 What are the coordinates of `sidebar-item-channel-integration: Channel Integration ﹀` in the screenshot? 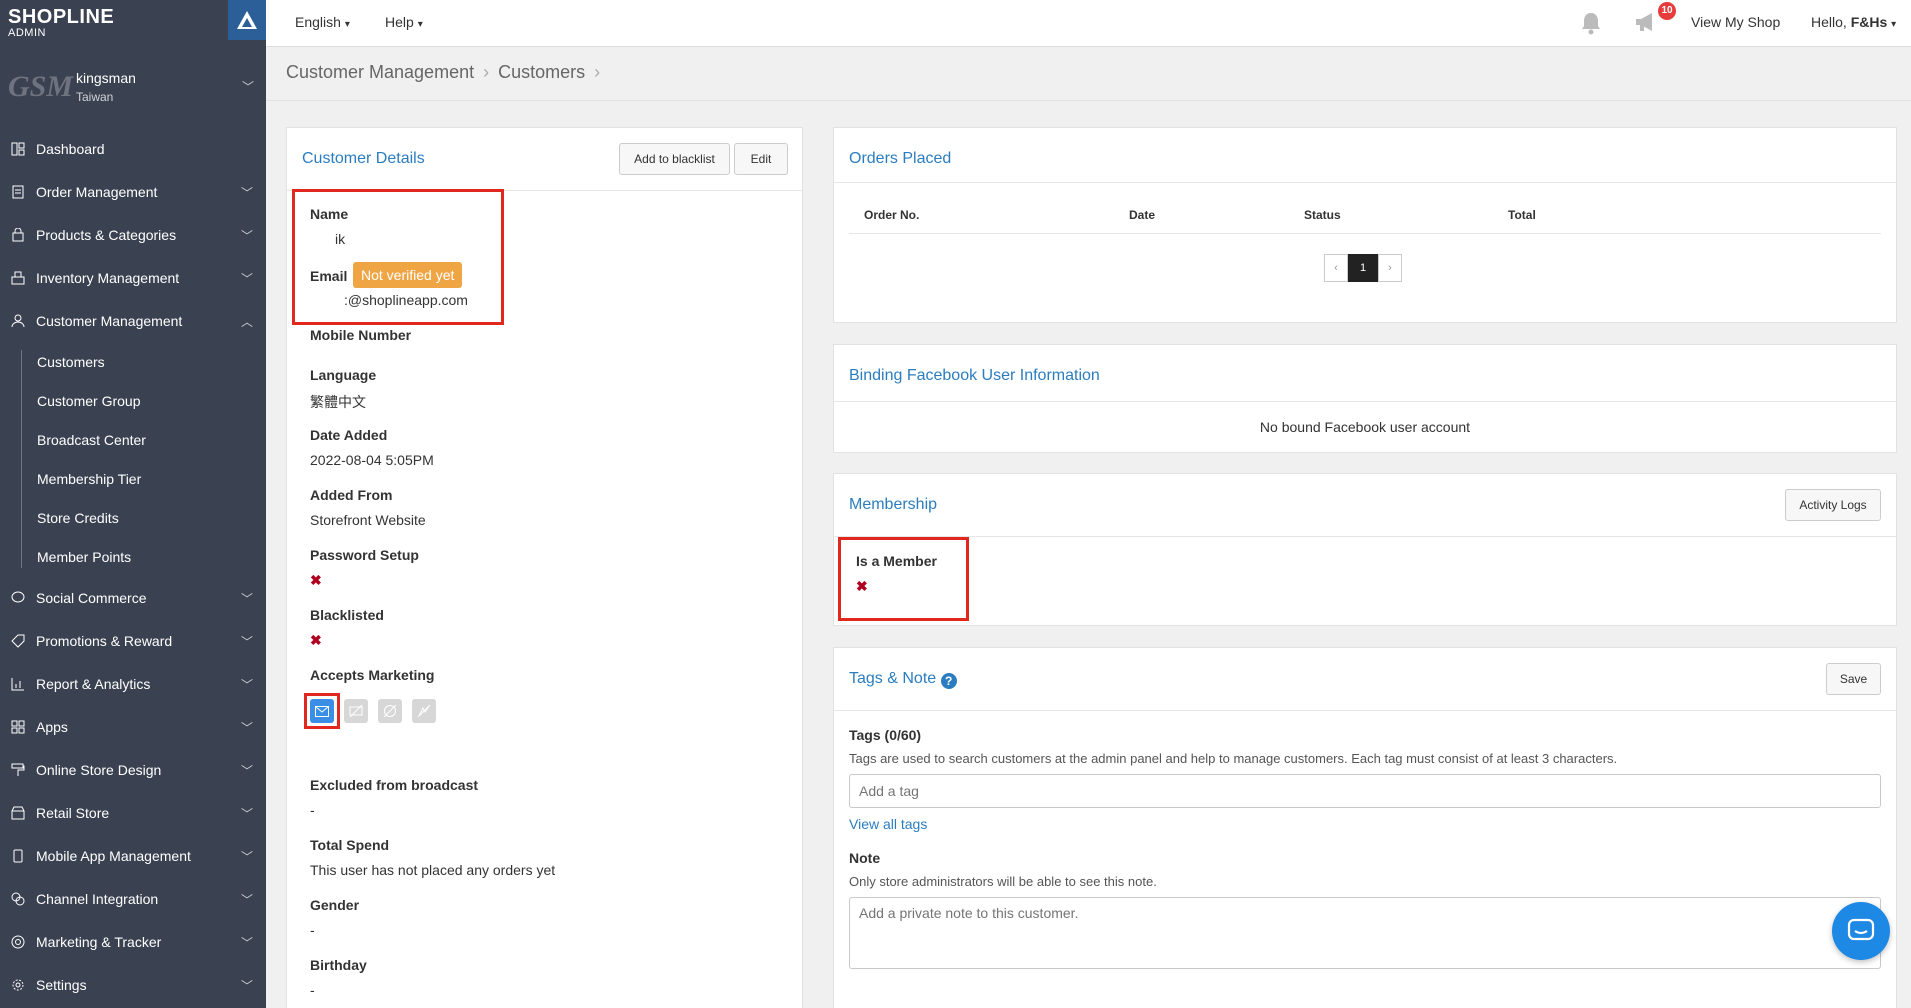 It's located at (133, 898).